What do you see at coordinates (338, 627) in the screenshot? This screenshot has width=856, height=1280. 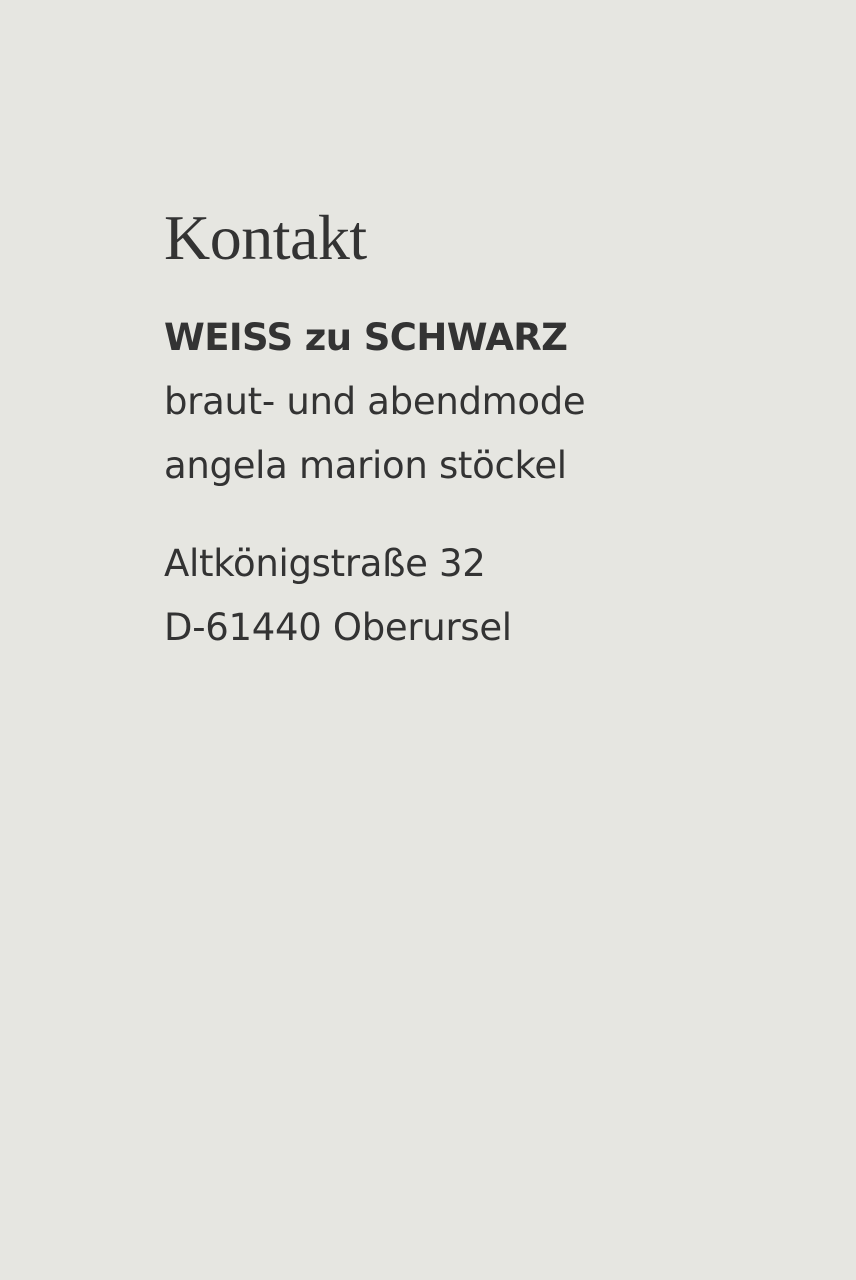 I see `address-city: D-61440 Oberursel` at bounding box center [338, 627].